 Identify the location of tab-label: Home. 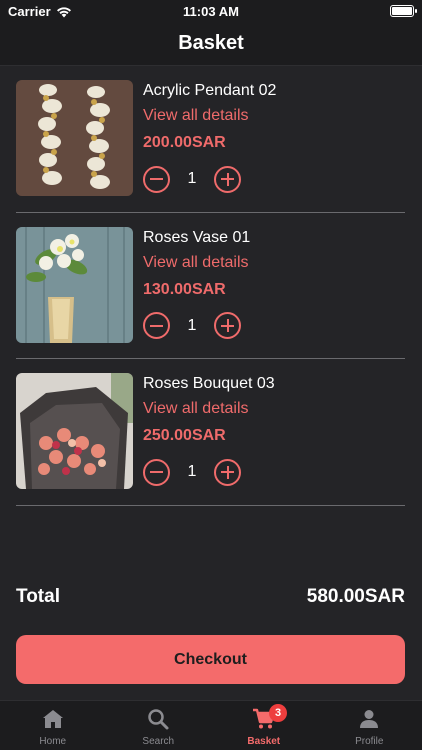
(53, 741).